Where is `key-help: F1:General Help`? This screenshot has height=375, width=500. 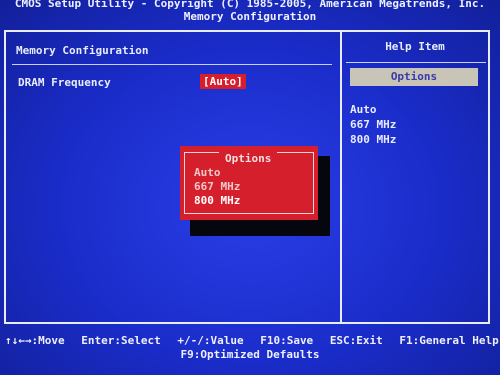 key-help: F1:General Help is located at coordinates (449, 340).